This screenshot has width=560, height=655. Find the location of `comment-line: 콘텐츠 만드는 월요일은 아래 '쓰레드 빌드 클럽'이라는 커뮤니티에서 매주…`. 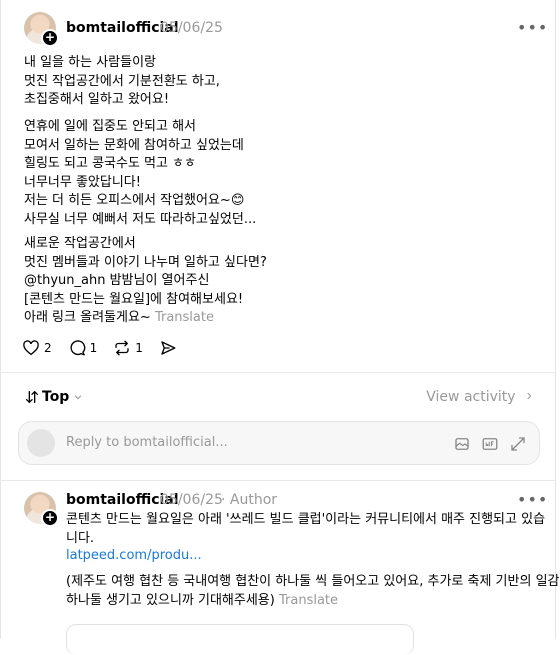

comment-line: 콘텐츠 만드는 월요일은 아래 '쓰레드 빌드 클럽'이라는 커뮤니티에서 매주… is located at coordinates (306, 519).